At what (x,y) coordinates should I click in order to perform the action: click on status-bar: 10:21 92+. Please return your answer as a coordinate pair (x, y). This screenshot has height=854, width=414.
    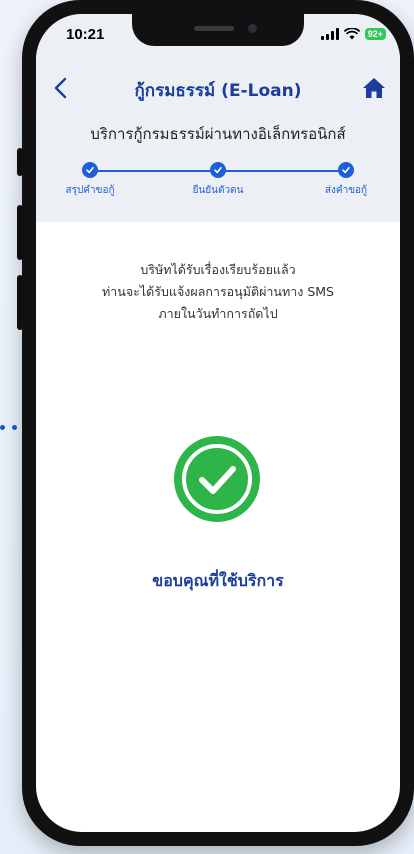
    Looking at the image, I should click on (218, 38).